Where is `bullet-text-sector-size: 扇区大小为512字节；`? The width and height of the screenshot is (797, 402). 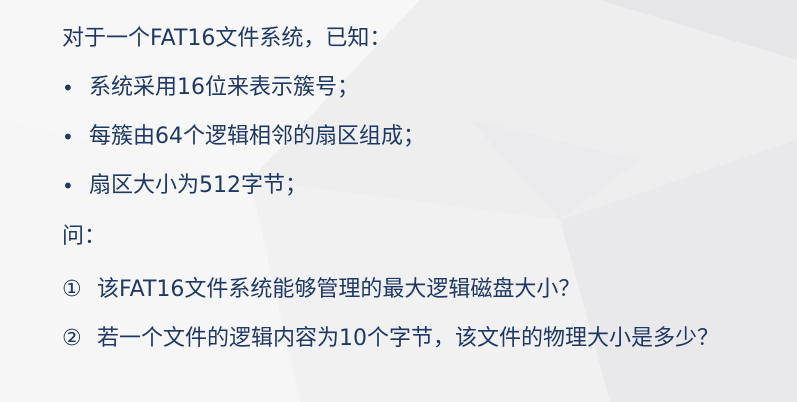 bullet-text-sector-size: 扇区大小为512字节； is located at coordinates (198, 185).